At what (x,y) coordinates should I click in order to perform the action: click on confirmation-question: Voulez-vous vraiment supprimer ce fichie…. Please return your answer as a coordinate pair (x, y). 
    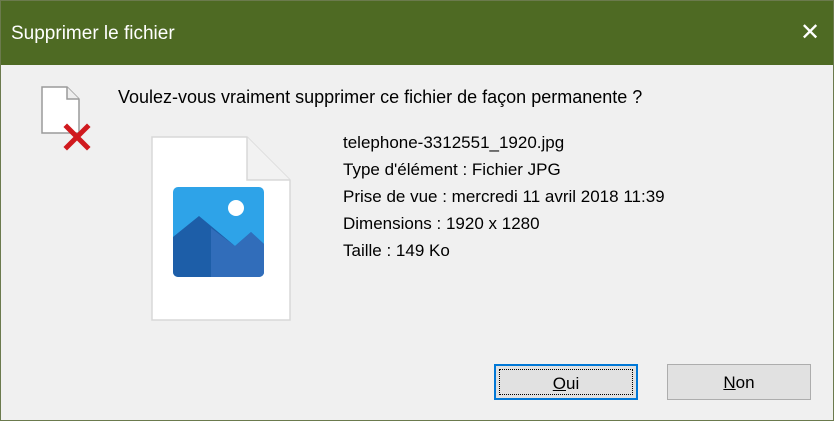
    Looking at the image, I should click on (380, 97).